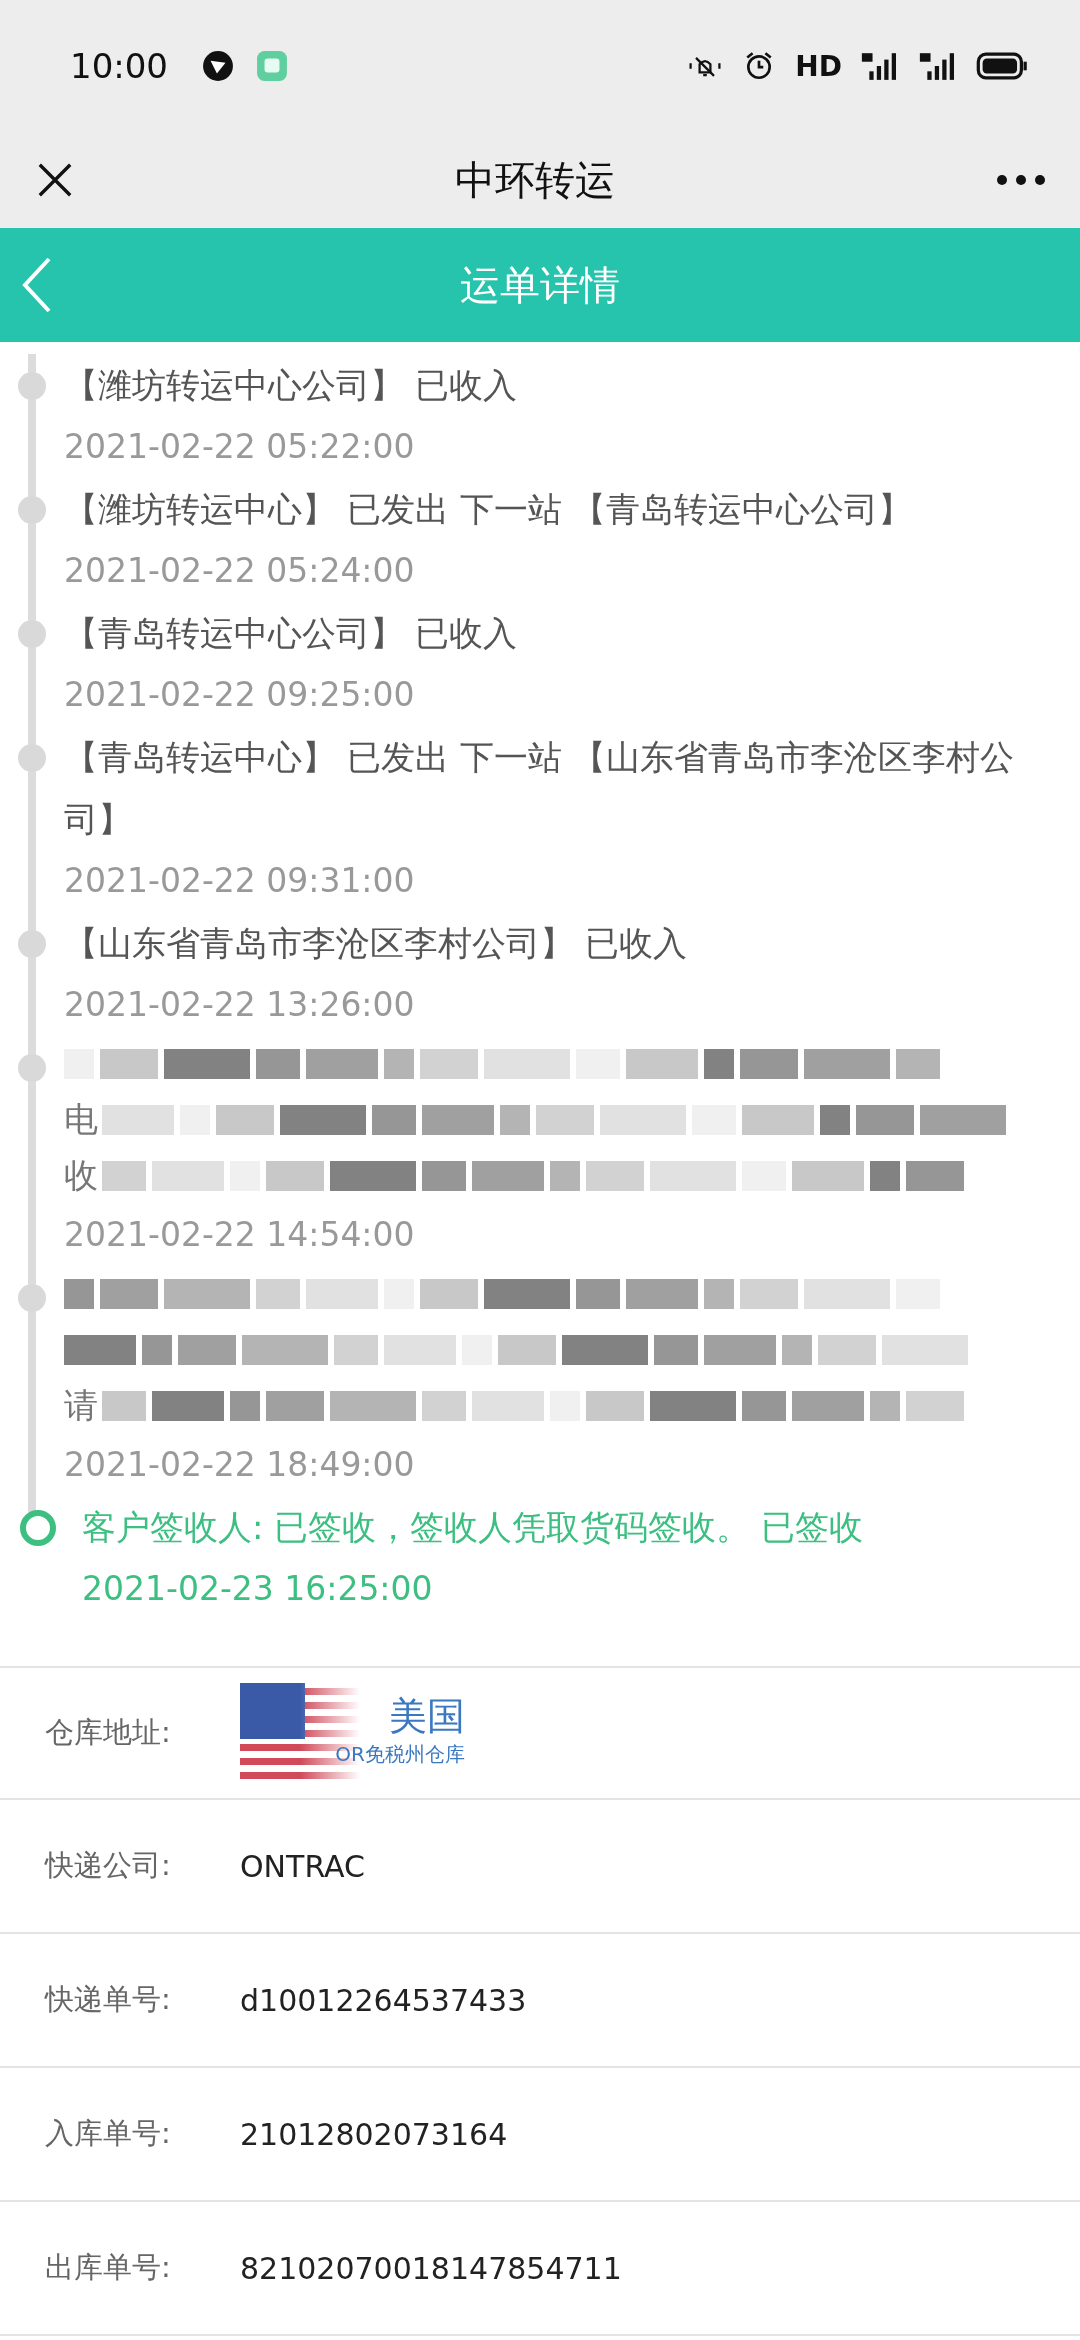  What do you see at coordinates (1021, 180) in the screenshot?
I see `more-icon` at bounding box center [1021, 180].